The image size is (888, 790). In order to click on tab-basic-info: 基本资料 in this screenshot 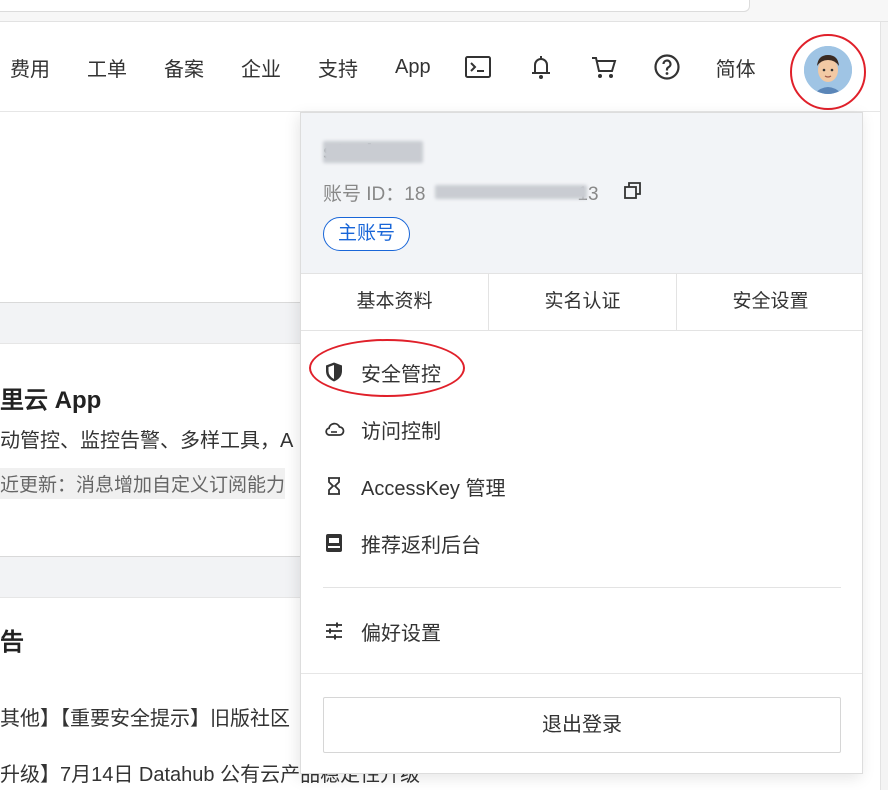, I will do `click(395, 302)`.